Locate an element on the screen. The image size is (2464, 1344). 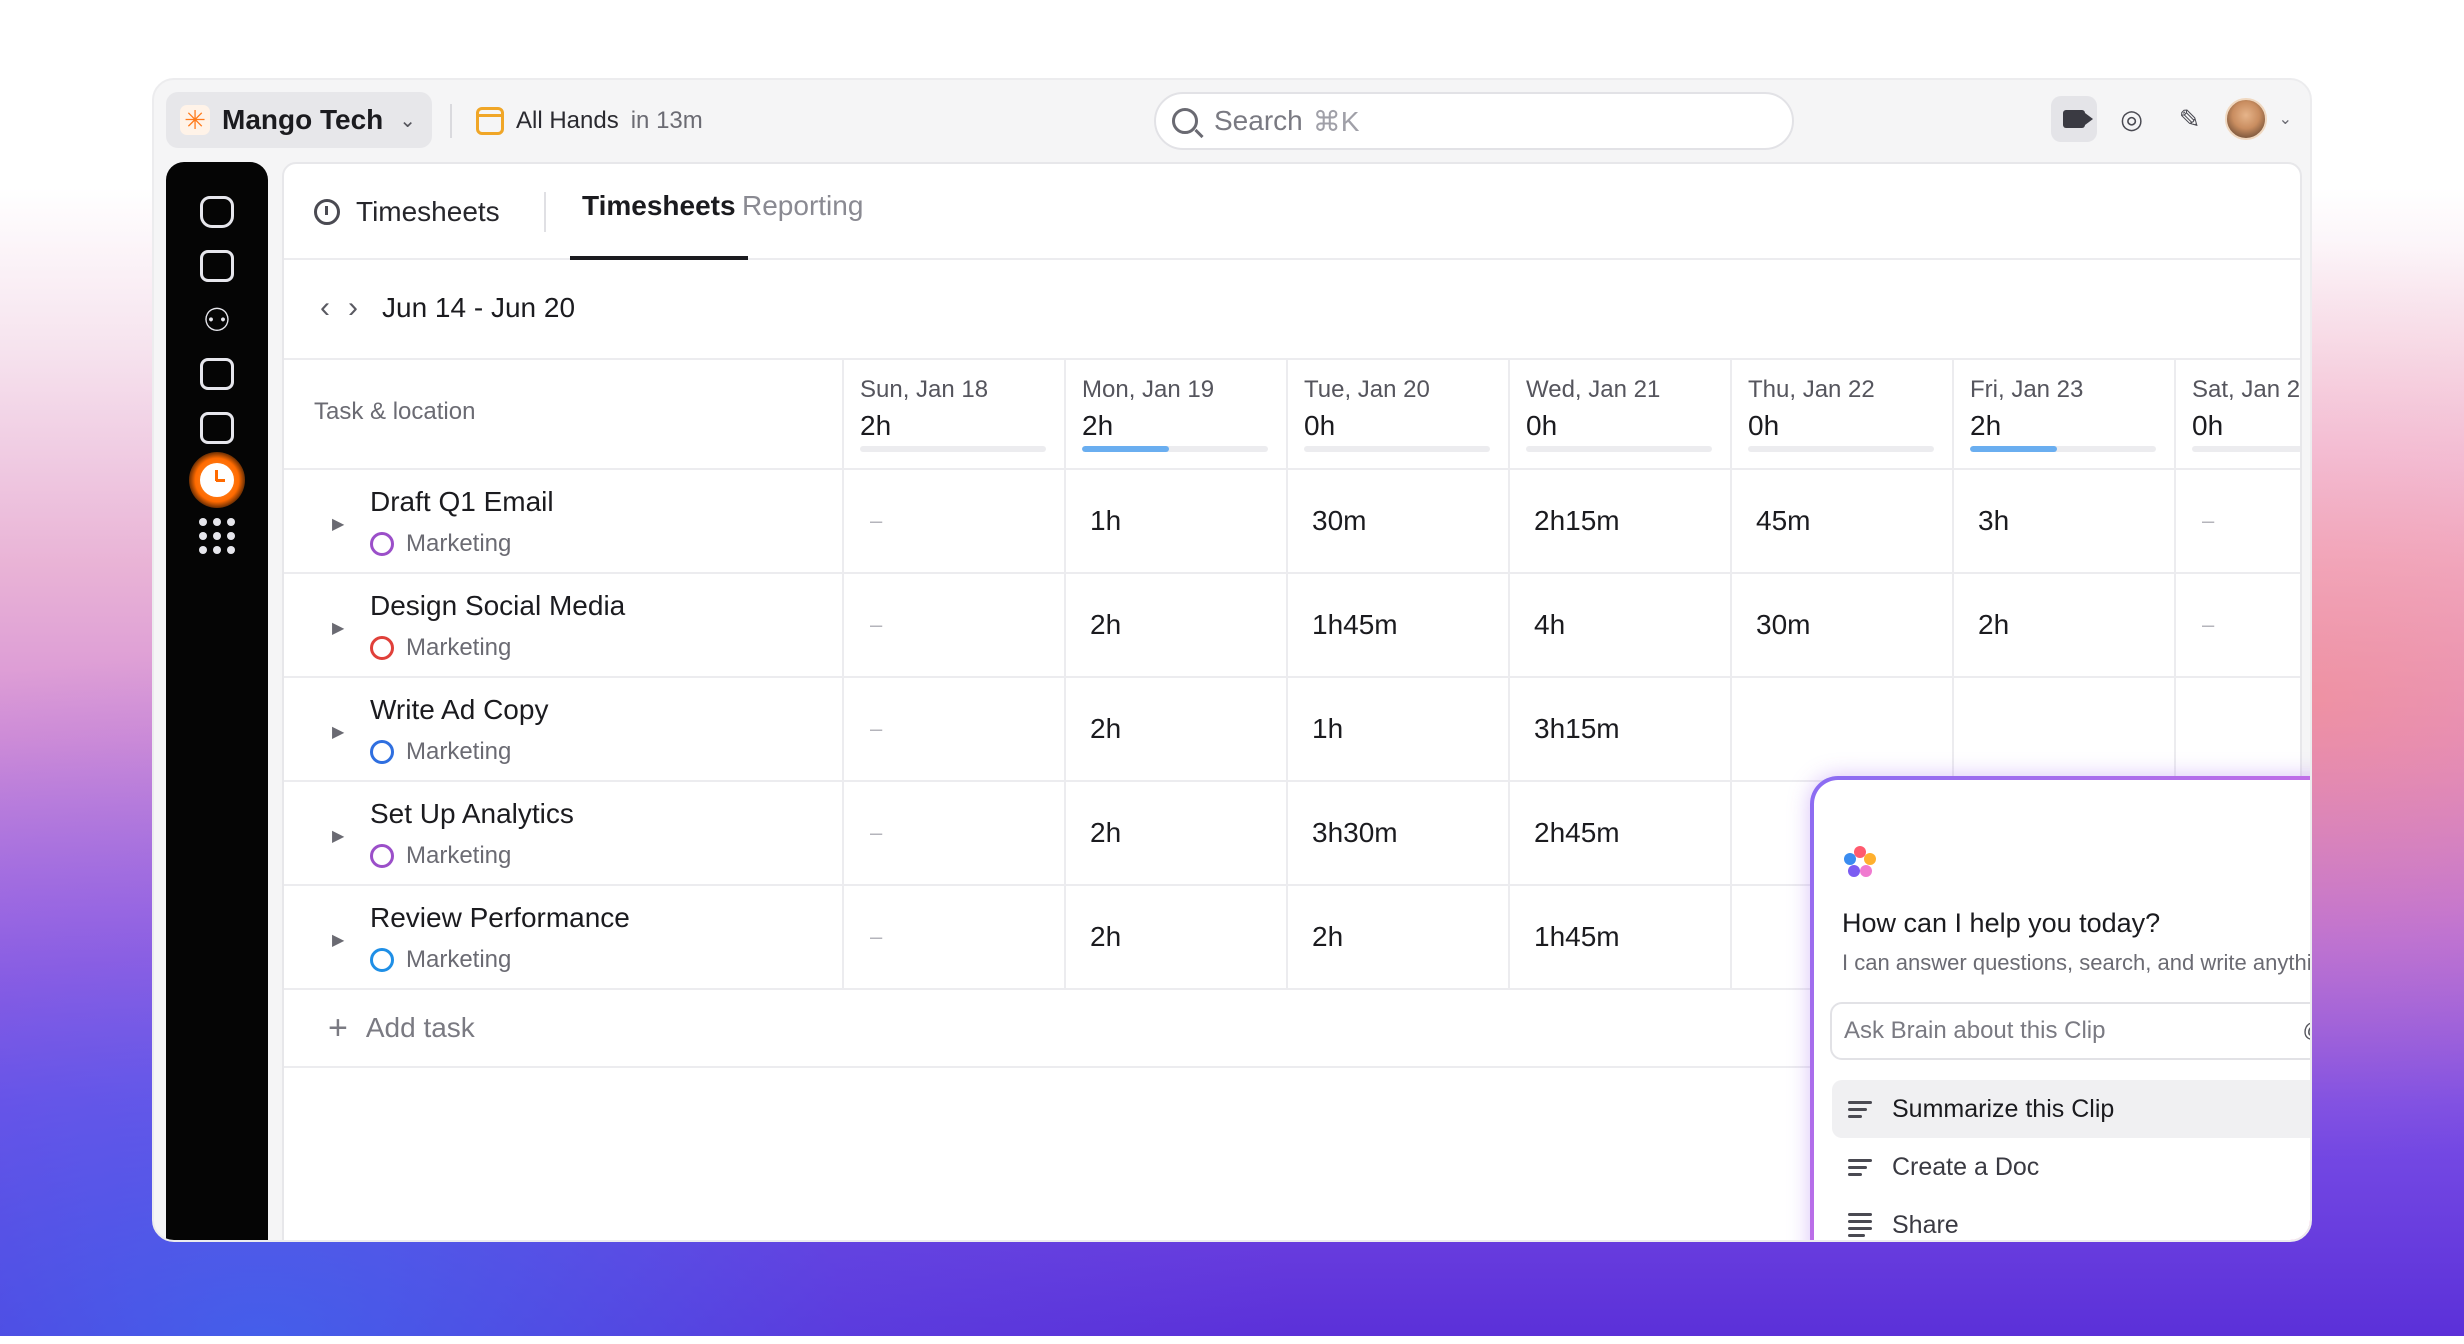
day-progress-fill is located at coordinates (2014, 449).